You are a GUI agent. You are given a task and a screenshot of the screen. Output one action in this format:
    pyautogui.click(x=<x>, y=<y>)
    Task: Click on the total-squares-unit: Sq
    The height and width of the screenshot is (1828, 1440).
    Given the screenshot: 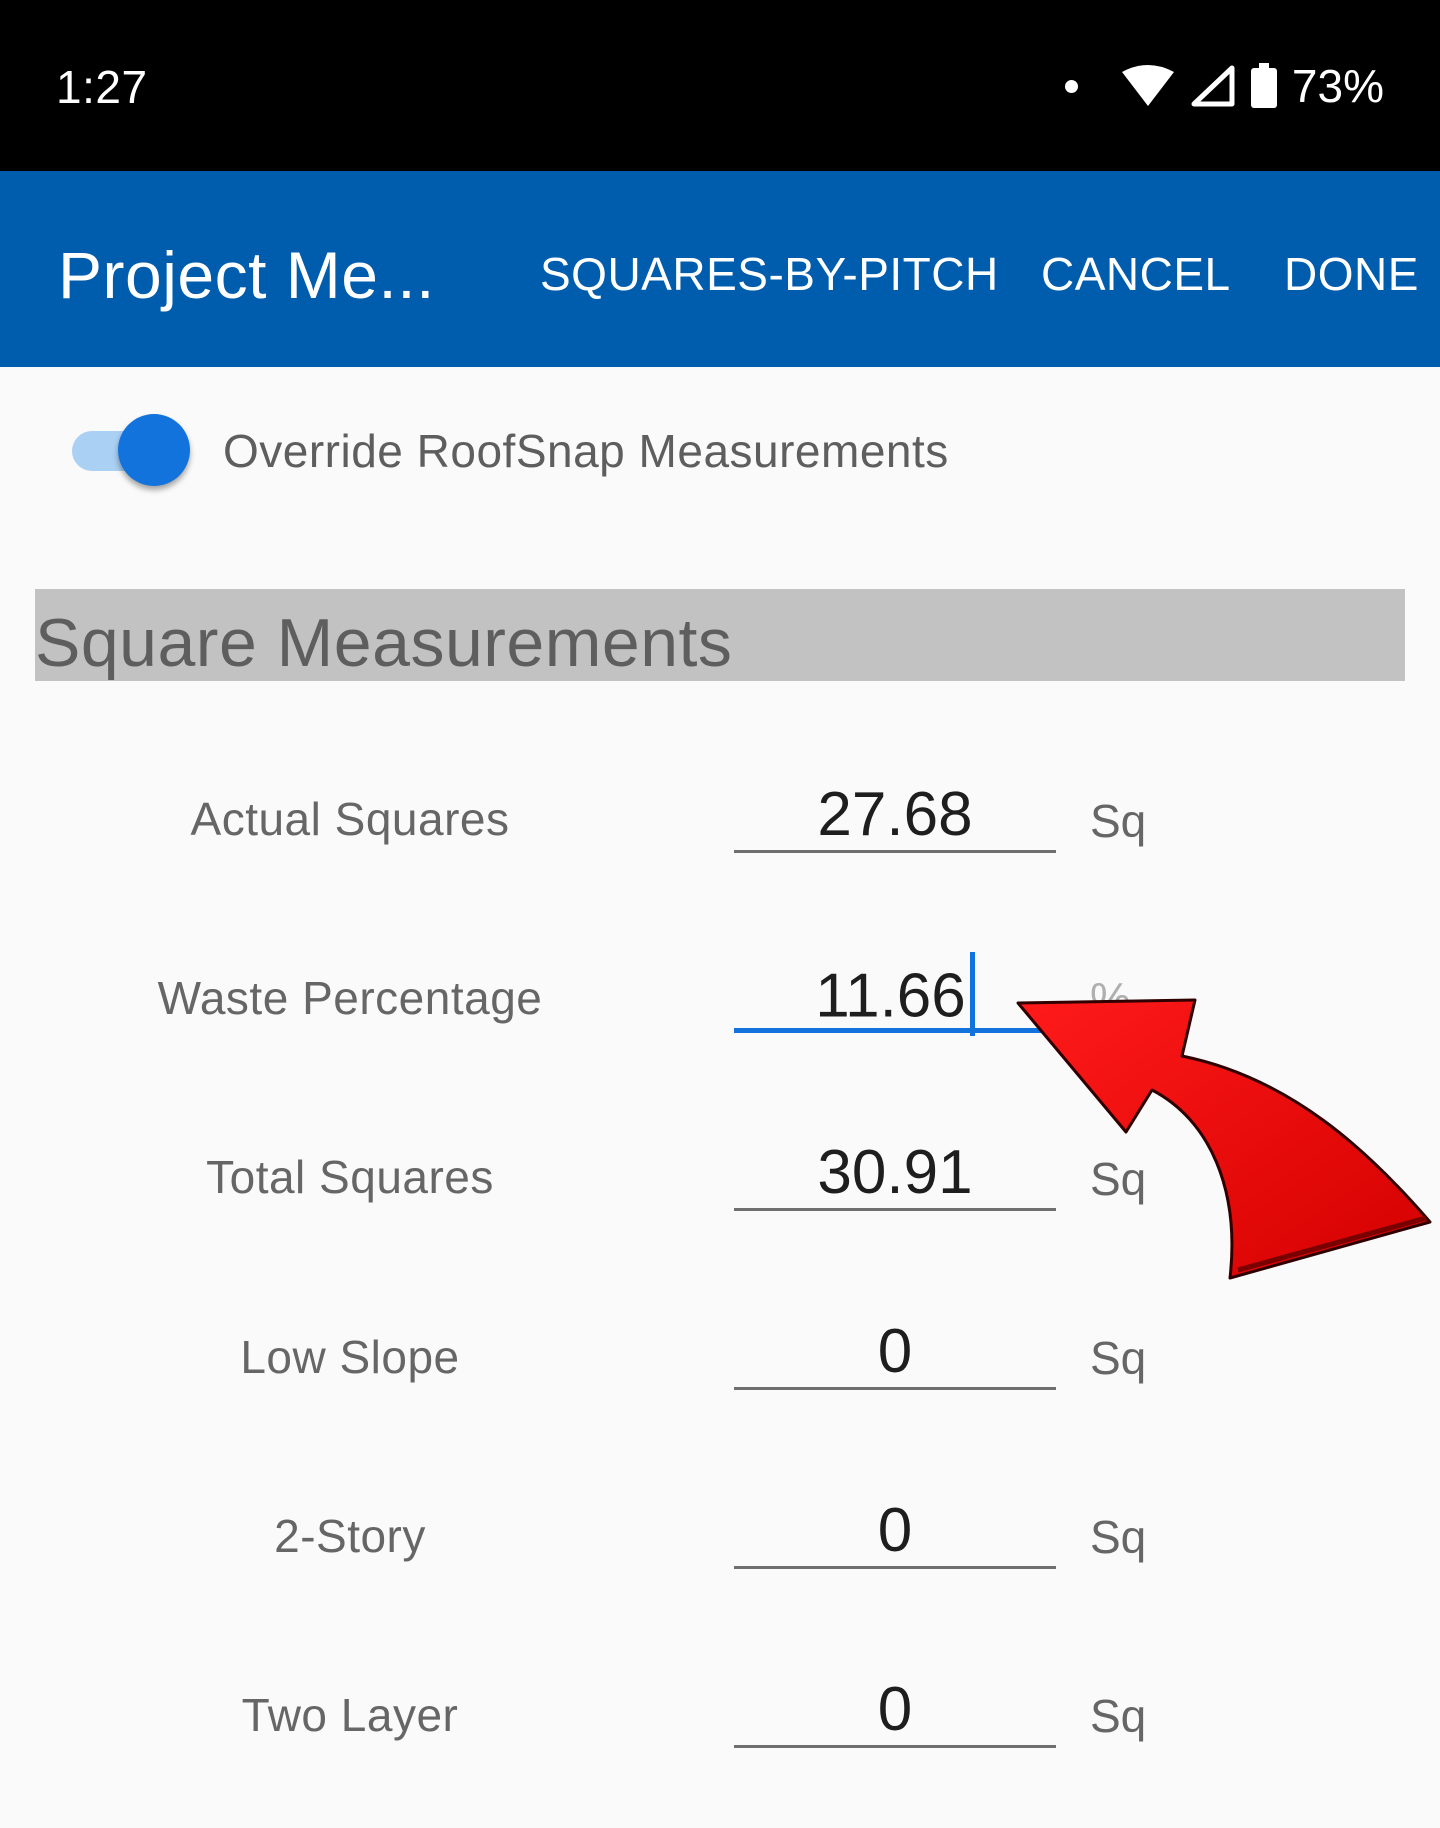 What is the action you would take?
    pyautogui.click(x=1118, y=1179)
    